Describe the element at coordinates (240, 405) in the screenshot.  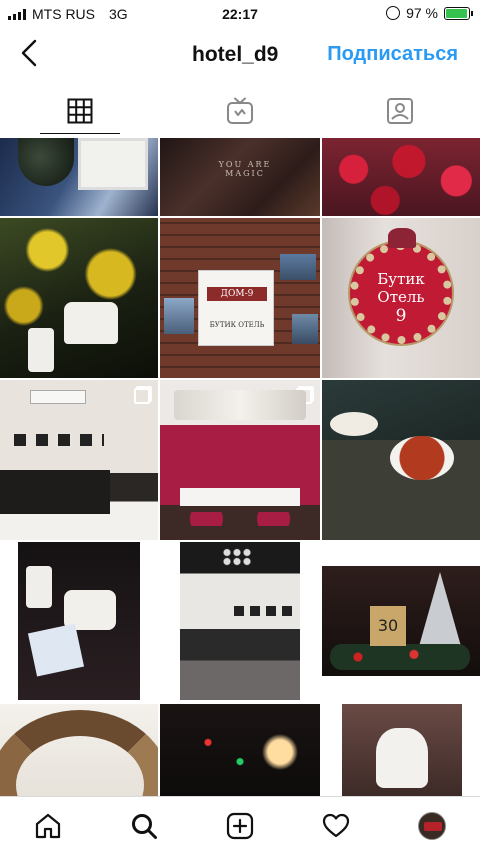
I see `headboard-mirror` at that location.